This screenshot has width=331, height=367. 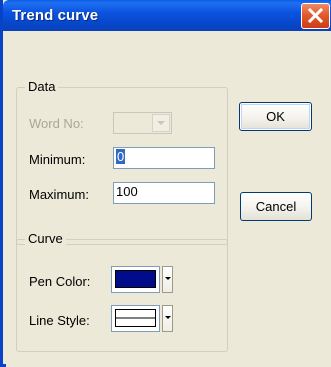 What do you see at coordinates (167, 15) in the screenshot?
I see `title-bar: Trend curve` at bounding box center [167, 15].